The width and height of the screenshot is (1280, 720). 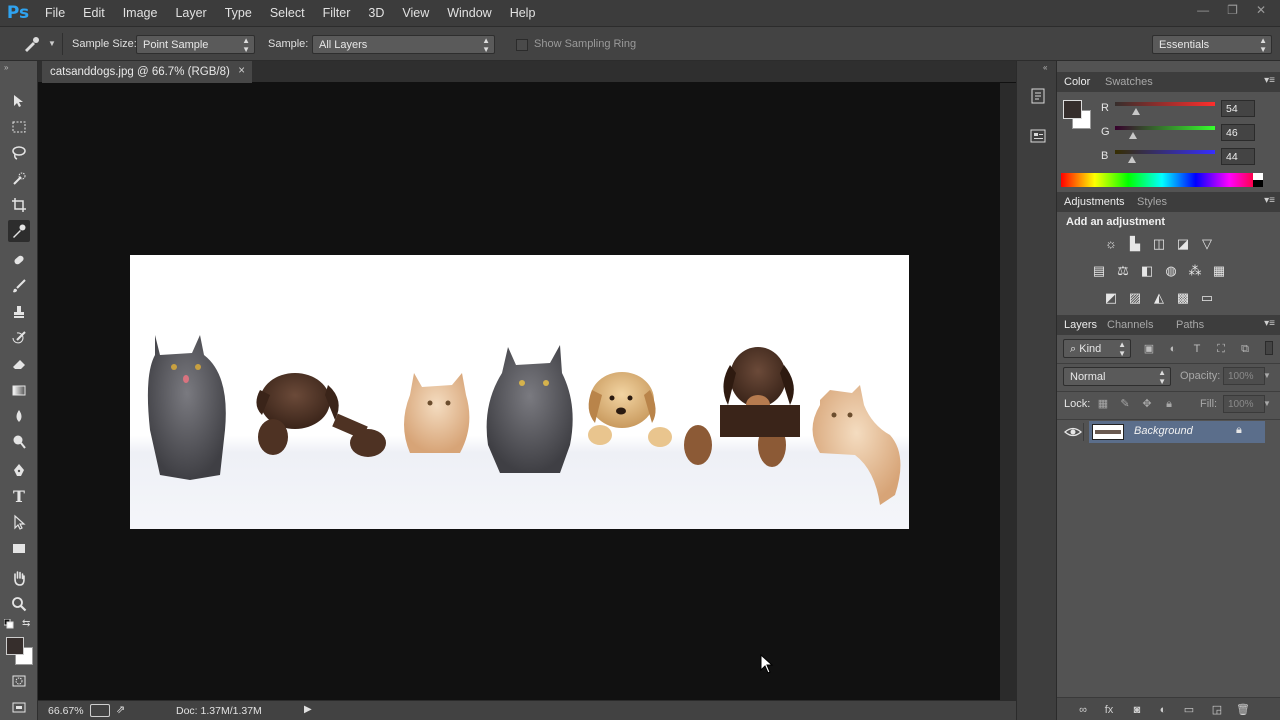 I want to click on vertical-scrollbar, so click(x=1008, y=391).